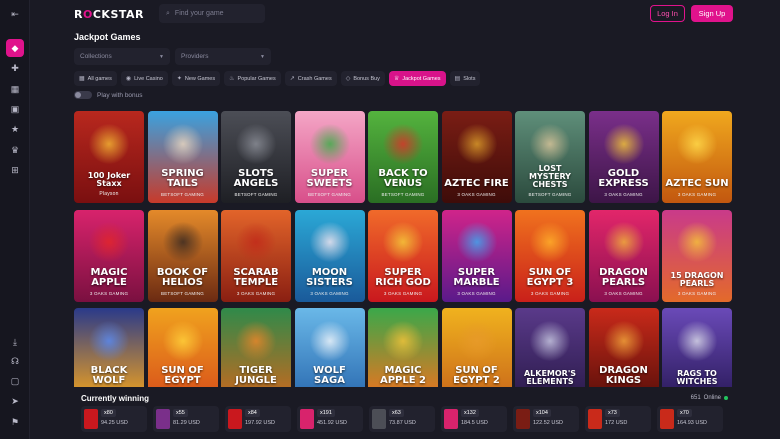 This screenshot has height=439, width=780. I want to click on game-tile: Spring Tails BETSOFT GAMING, so click(182, 157).